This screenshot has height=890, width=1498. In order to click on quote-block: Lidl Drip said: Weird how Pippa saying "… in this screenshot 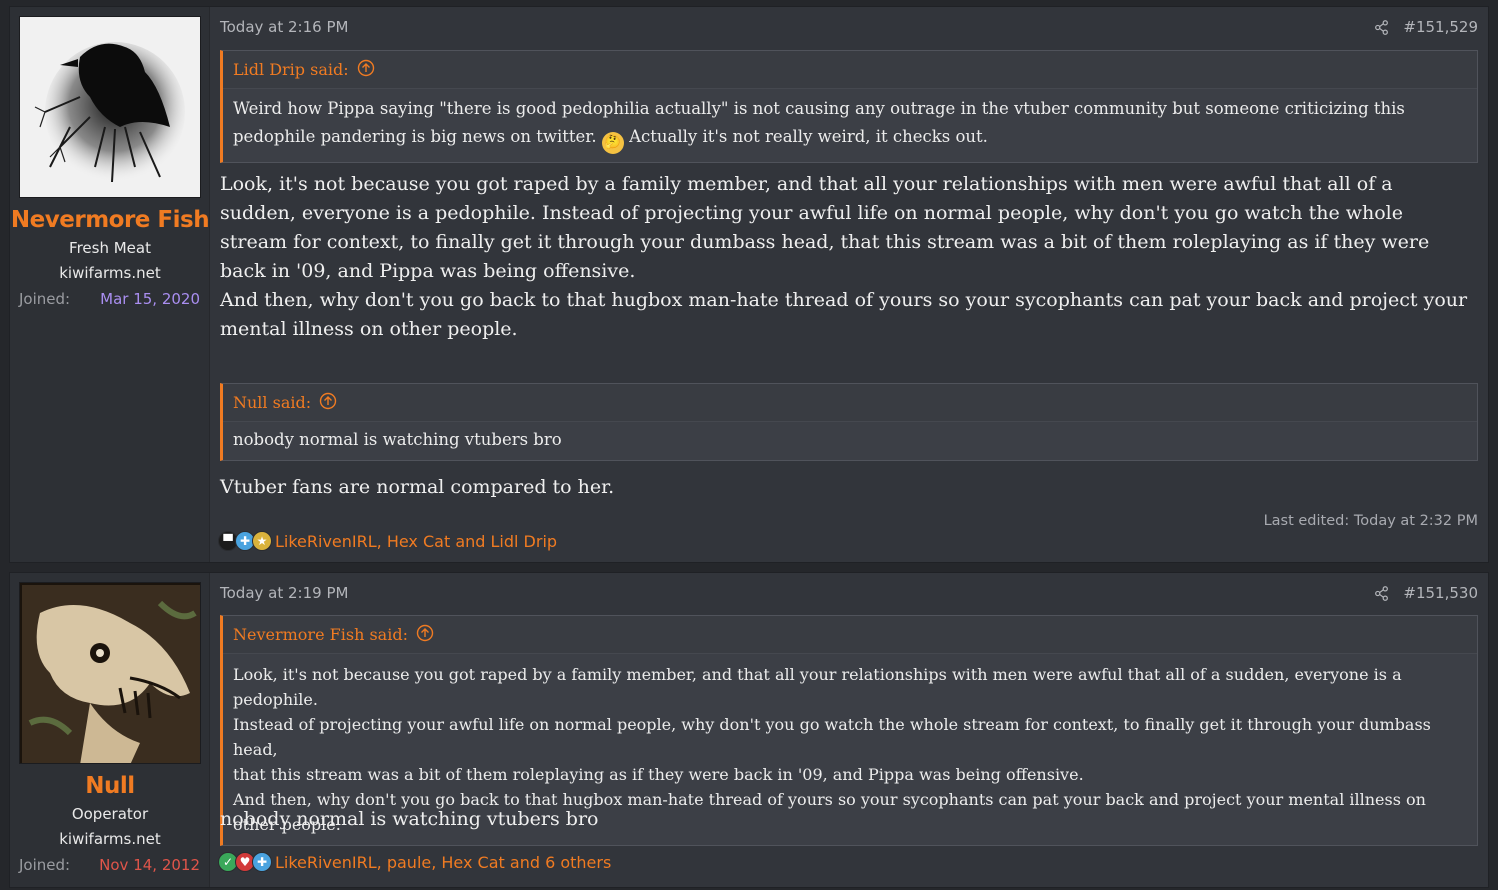, I will do `click(849, 106)`.